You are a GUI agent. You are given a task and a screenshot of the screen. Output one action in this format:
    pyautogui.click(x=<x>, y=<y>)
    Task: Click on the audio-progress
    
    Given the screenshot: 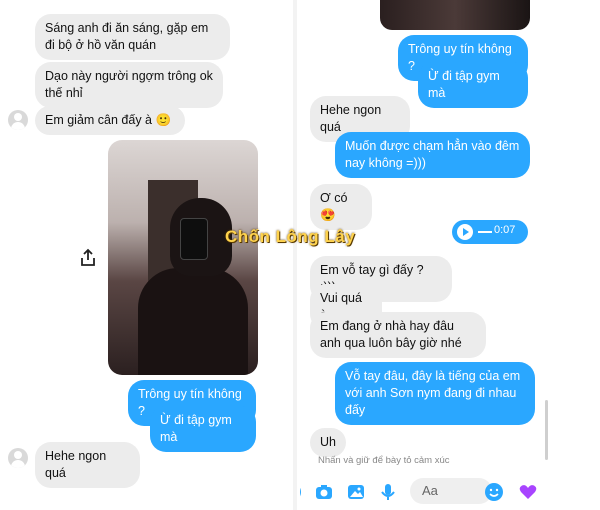 What is the action you would take?
    pyautogui.click(x=485, y=232)
    